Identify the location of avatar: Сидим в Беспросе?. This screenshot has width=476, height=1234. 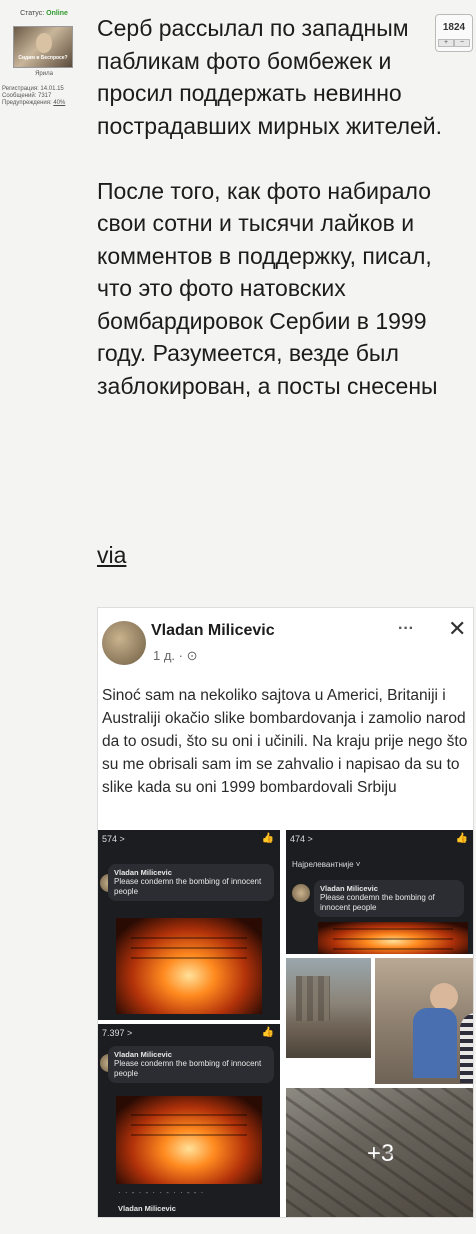
(43, 47).